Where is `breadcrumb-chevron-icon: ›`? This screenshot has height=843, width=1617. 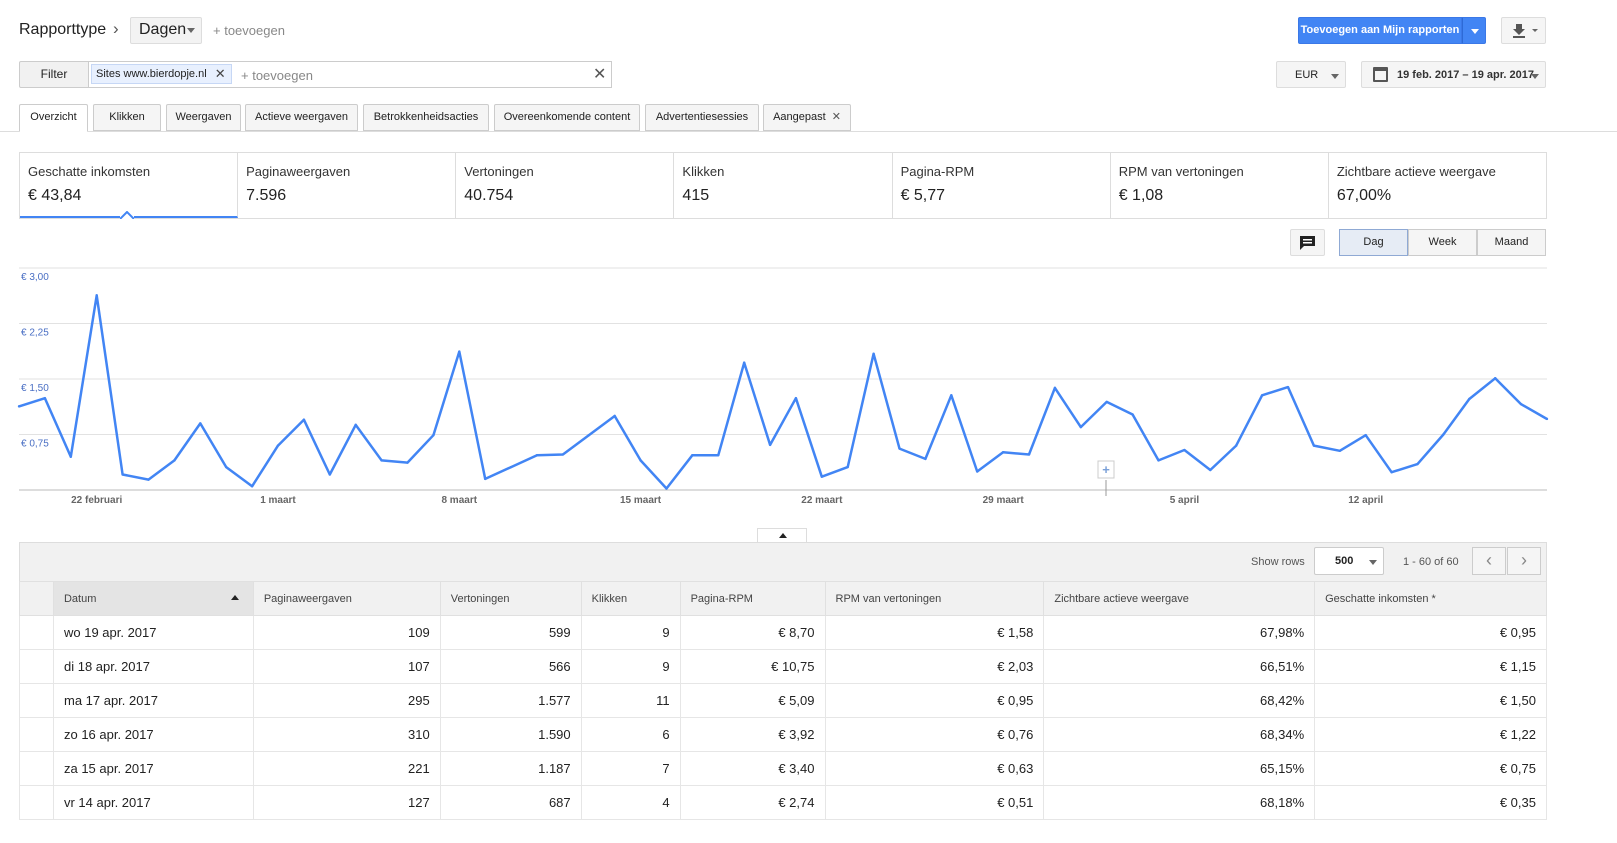 breadcrumb-chevron-icon: › is located at coordinates (116, 28).